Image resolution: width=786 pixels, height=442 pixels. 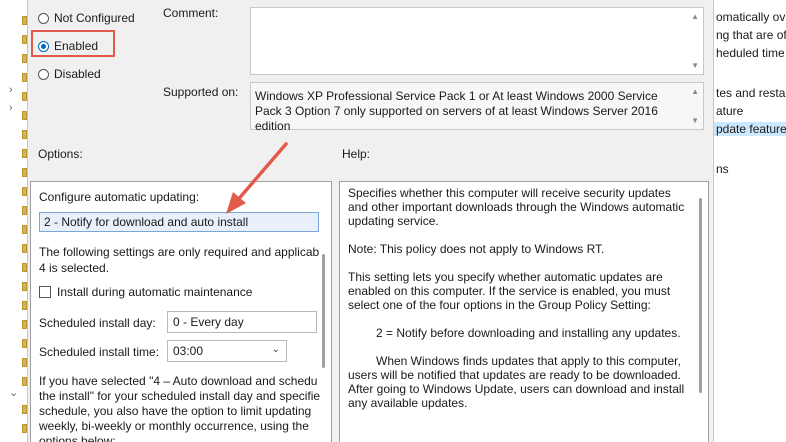 What do you see at coordinates (261, 173) in the screenshot?
I see `arrow-shaft` at bounding box center [261, 173].